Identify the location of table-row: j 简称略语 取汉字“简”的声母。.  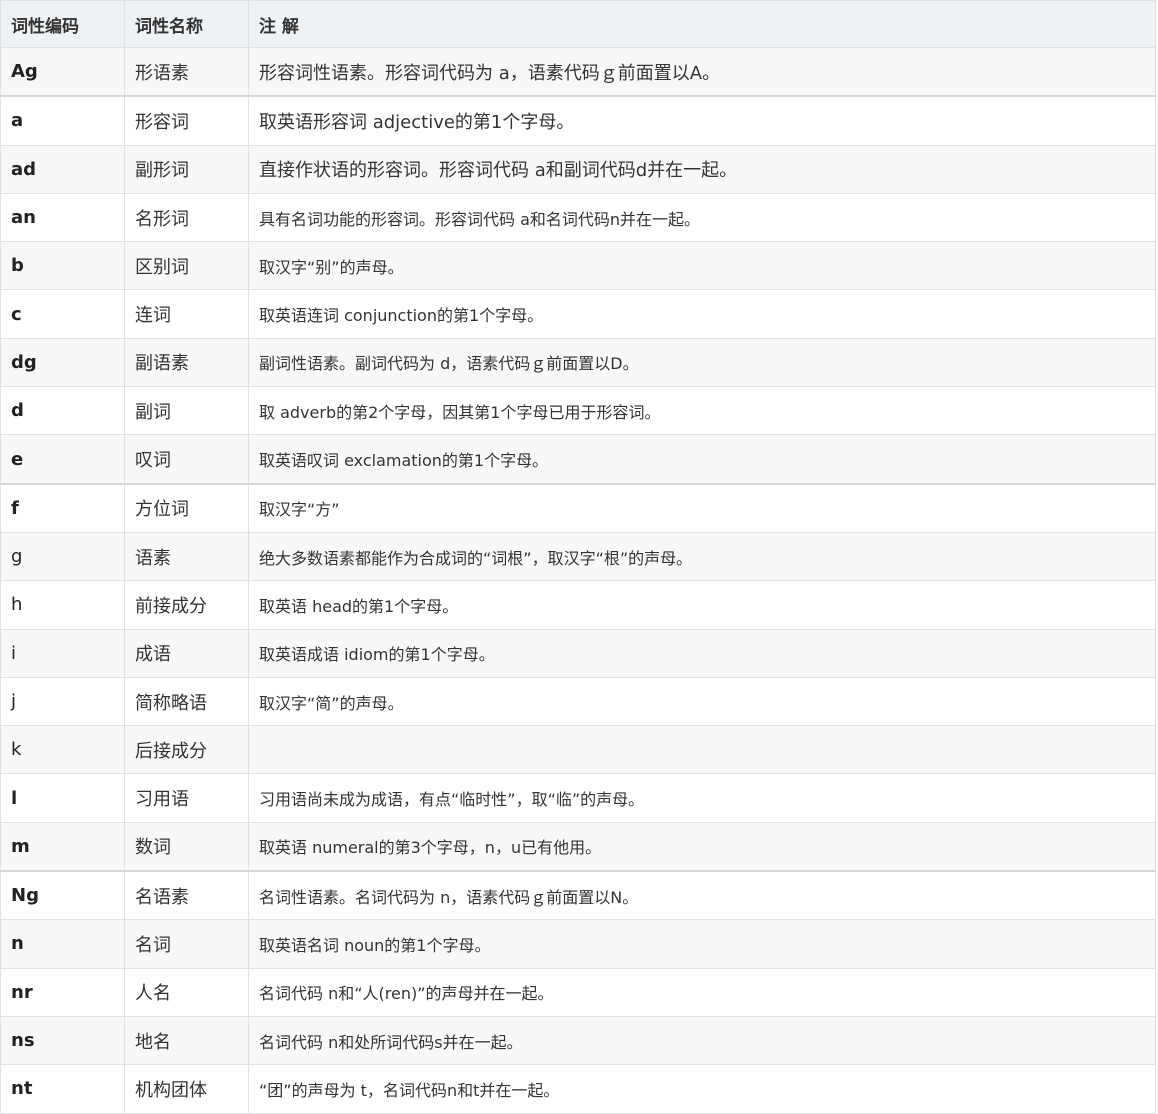
(578, 701).